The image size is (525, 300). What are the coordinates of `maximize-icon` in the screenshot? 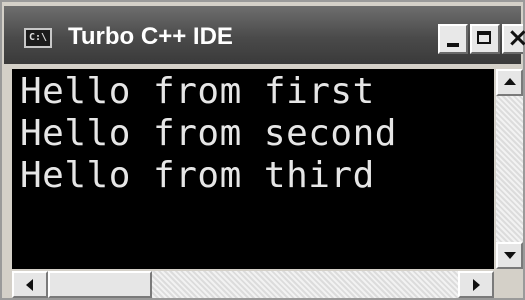 It's located at (484, 37).